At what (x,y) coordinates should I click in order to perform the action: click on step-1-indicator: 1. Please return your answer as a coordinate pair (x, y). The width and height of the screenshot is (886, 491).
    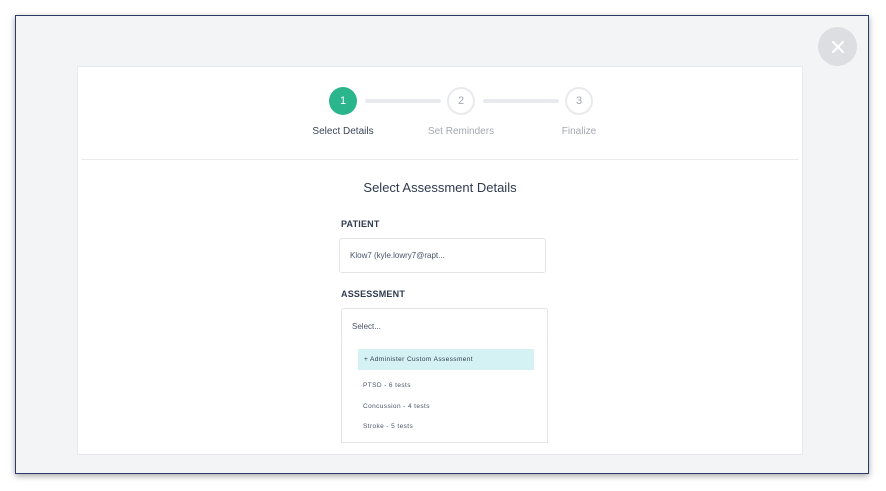
    Looking at the image, I should click on (343, 101).